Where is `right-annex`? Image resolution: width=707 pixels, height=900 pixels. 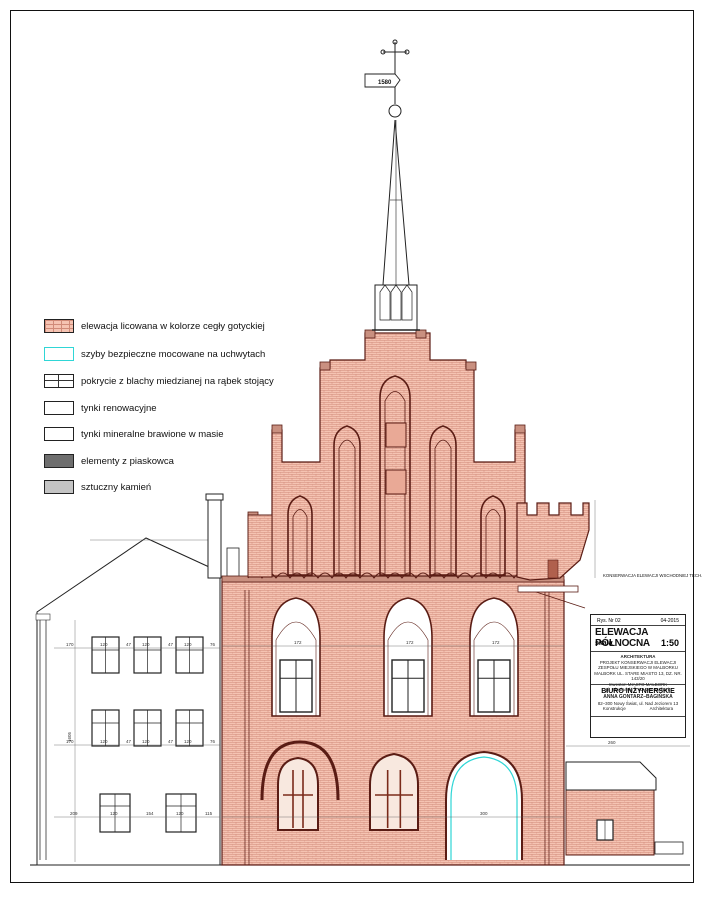 right-annex is located at coordinates (627, 800).